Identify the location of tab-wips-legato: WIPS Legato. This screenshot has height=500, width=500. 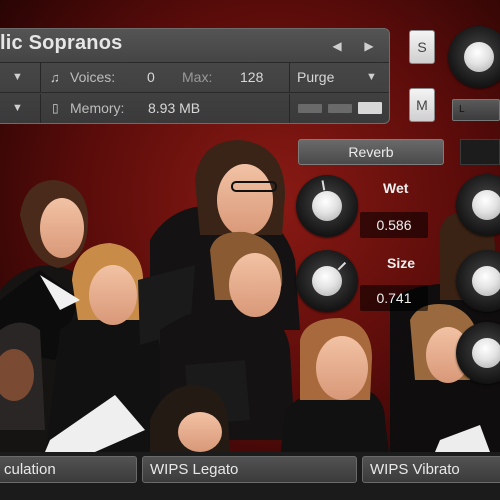
(249, 469).